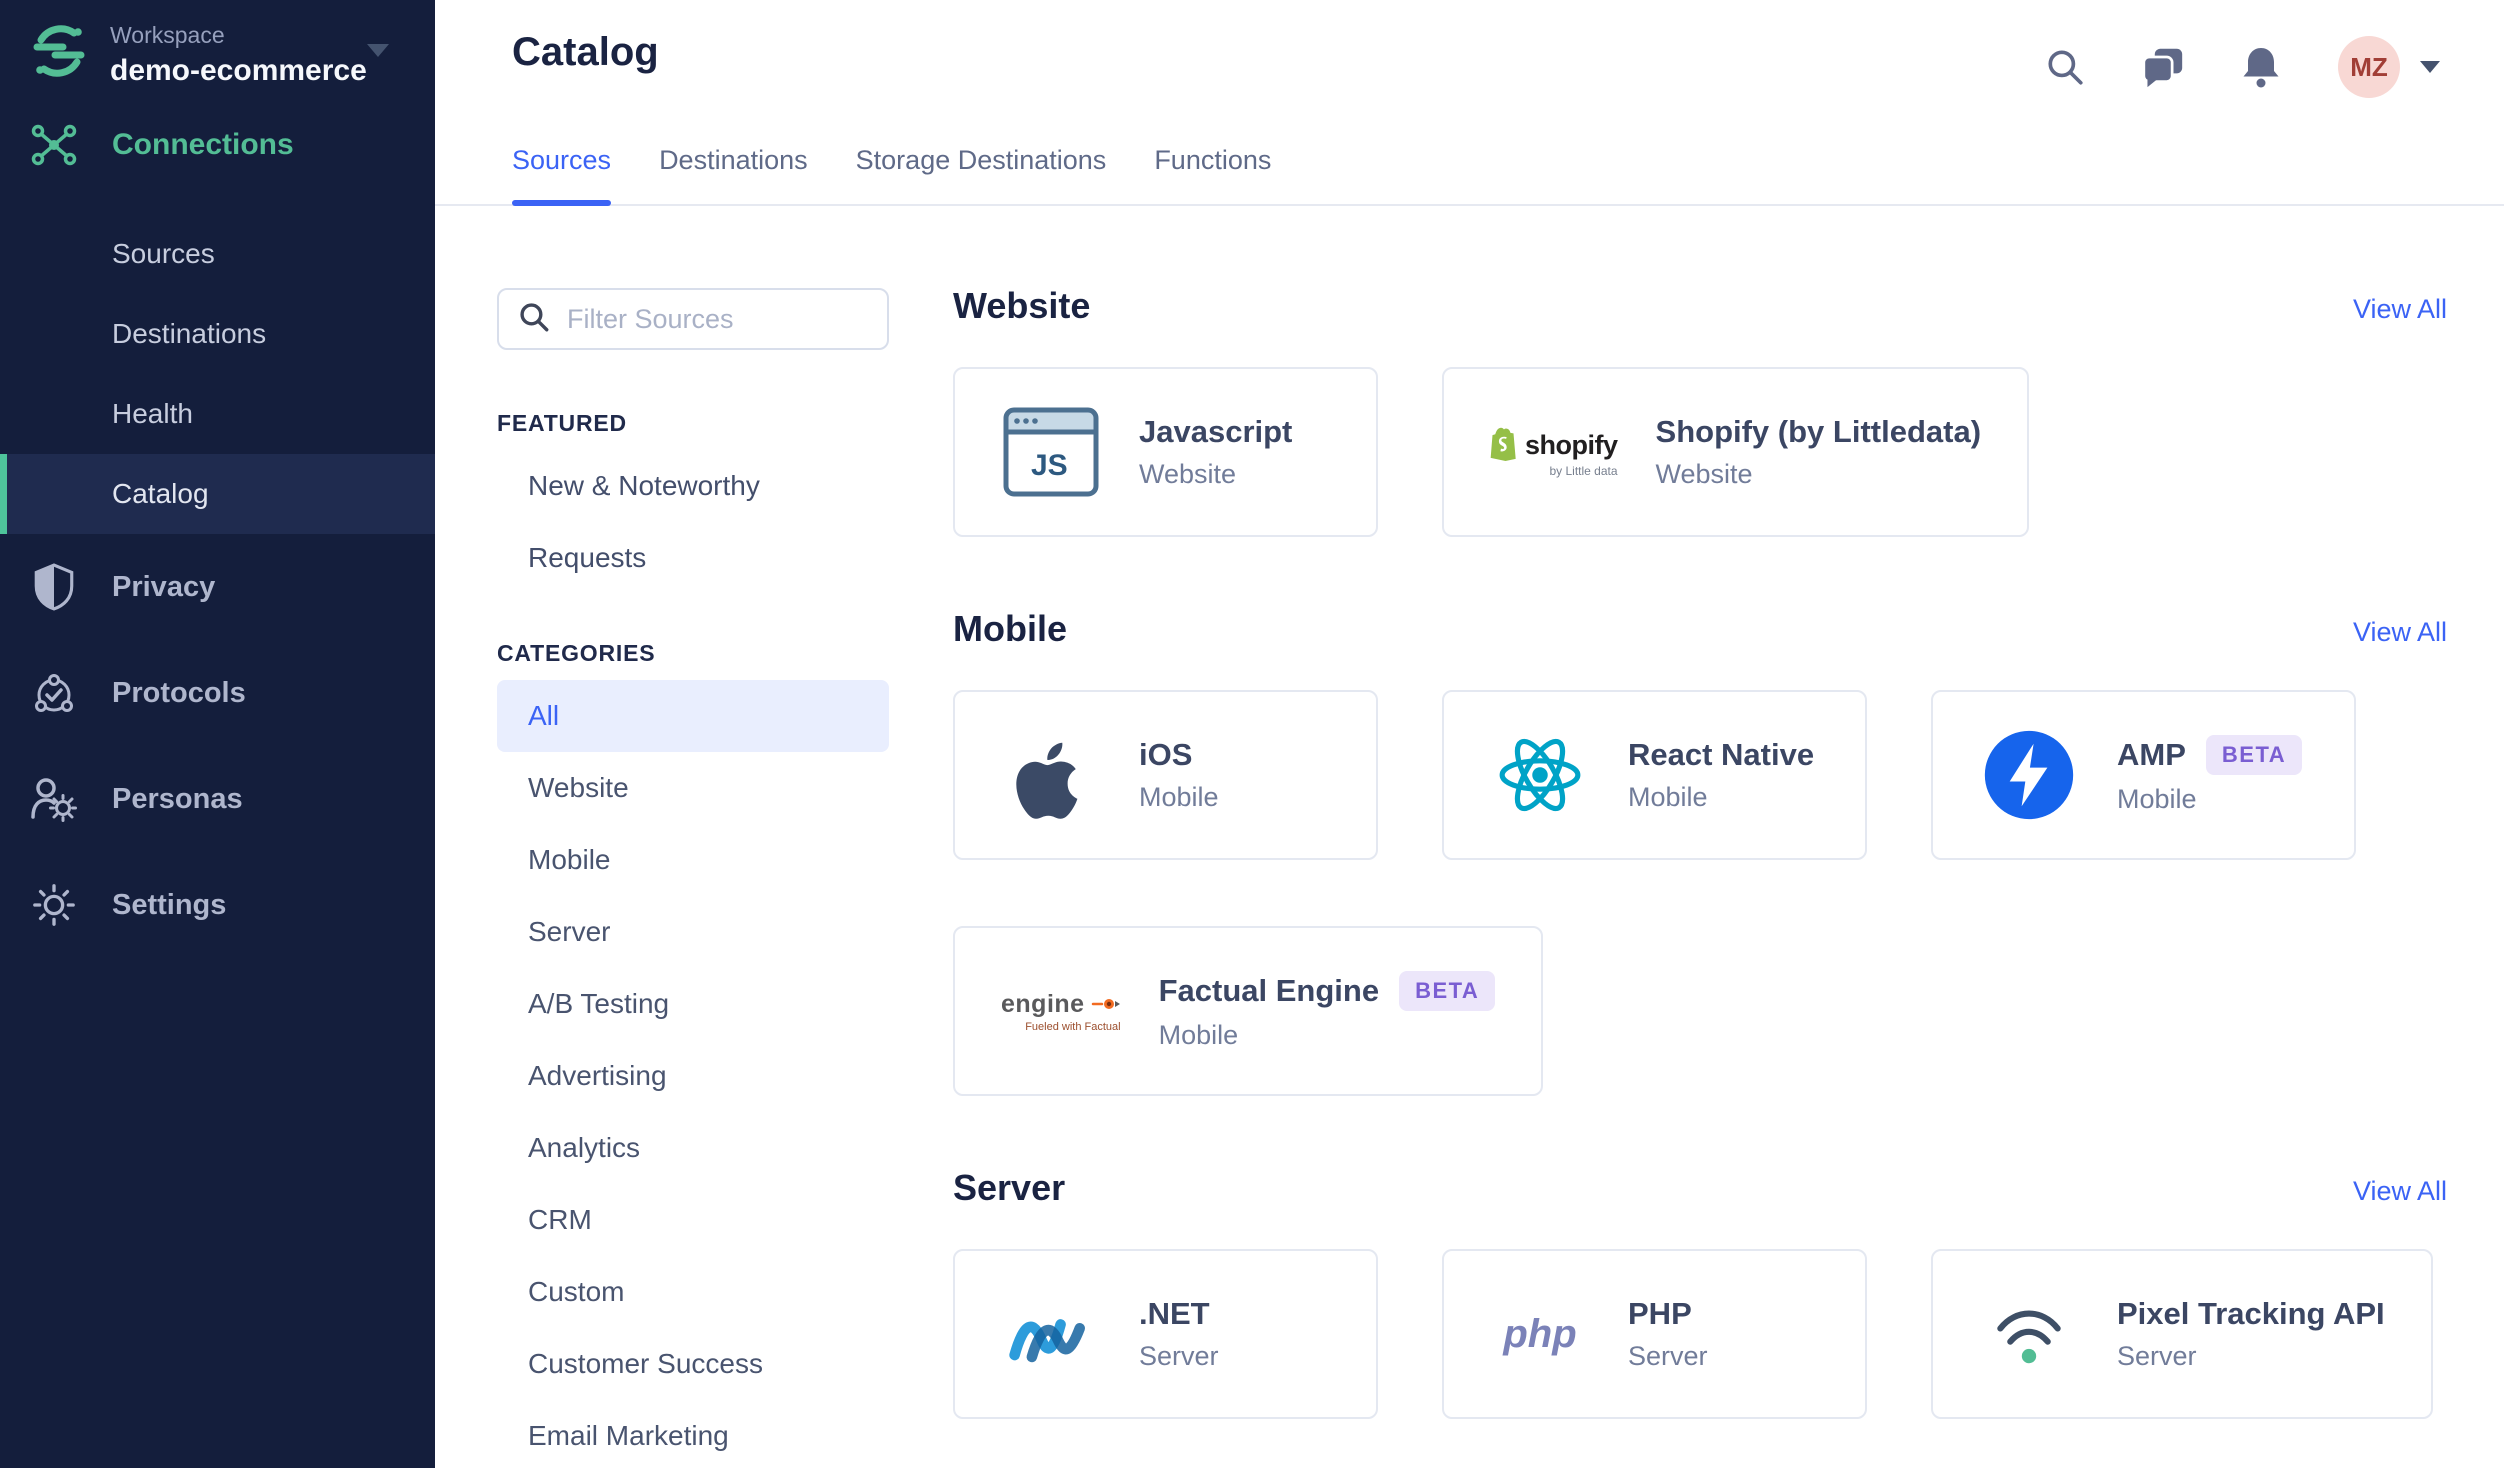 This screenshot has width=2504, height=1468. Describe the element at coordinates (1700, 307) in the screenshot. I see `section-header: Website View All` at that location.